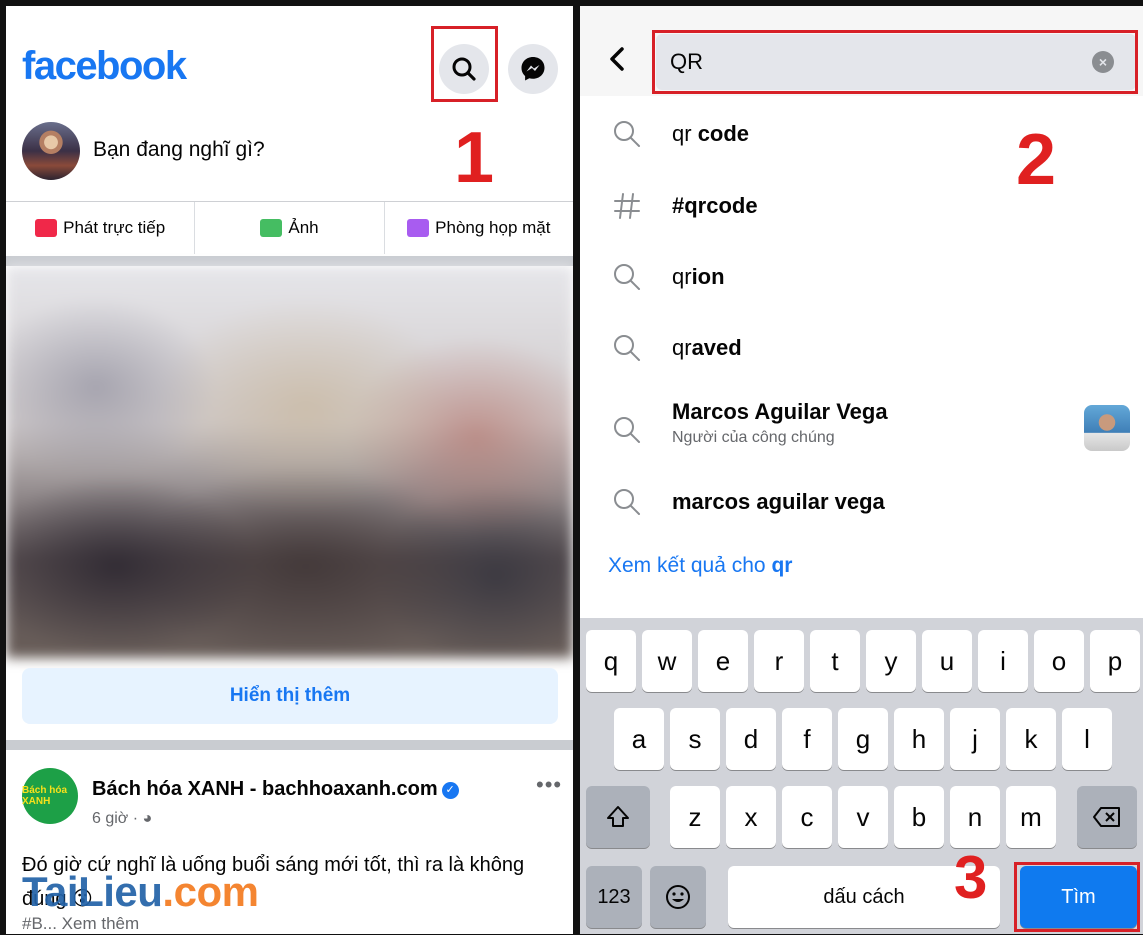  What do you see at coordinates (104, 66) in the screenshot?
I see `facebook-logo: facebook` at bounding box center [104, 66].